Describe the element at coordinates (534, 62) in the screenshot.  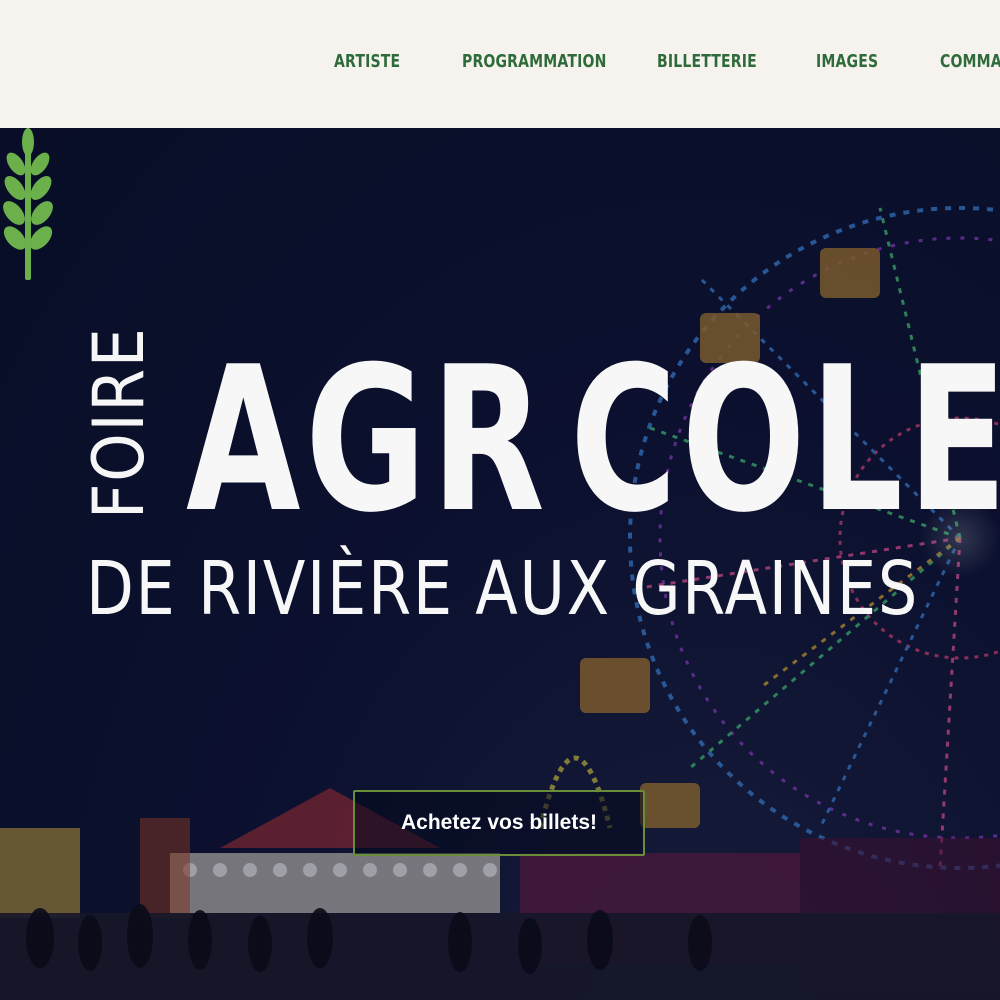
I see `nav-item-programmation: PROGRAMMATION` at that location.